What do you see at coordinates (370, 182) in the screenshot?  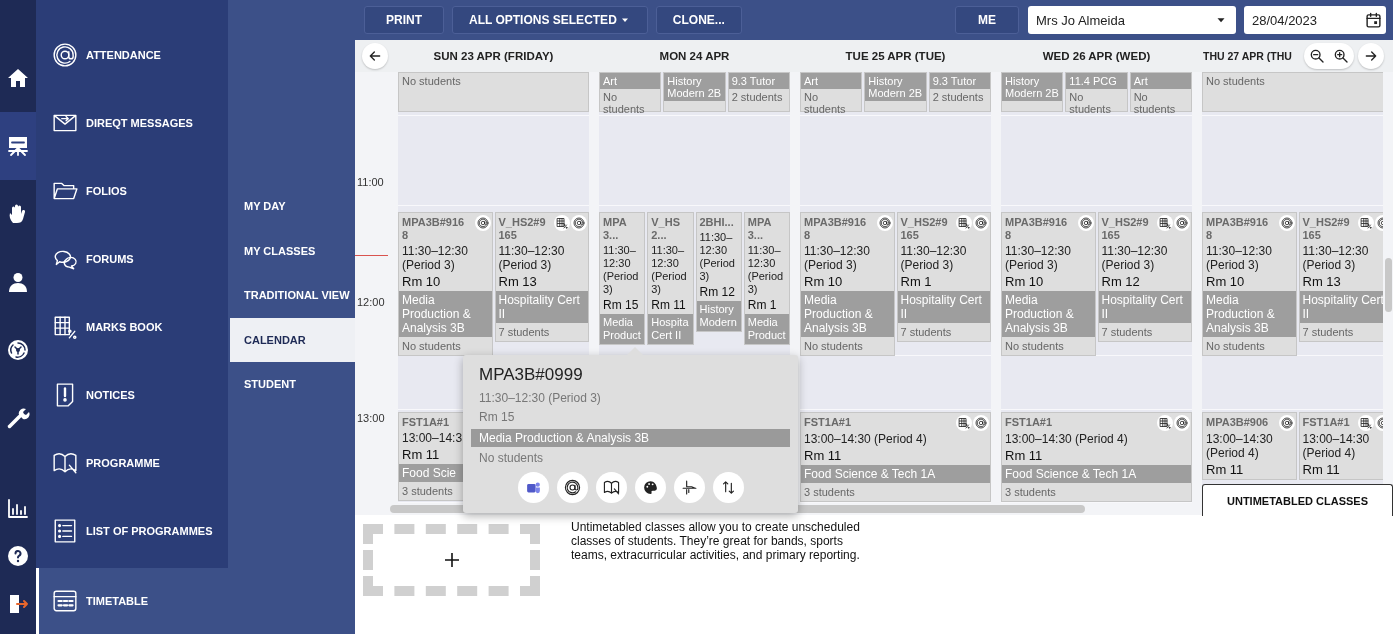 I see `time-label: 11:00` at bounding box center [370, 182].